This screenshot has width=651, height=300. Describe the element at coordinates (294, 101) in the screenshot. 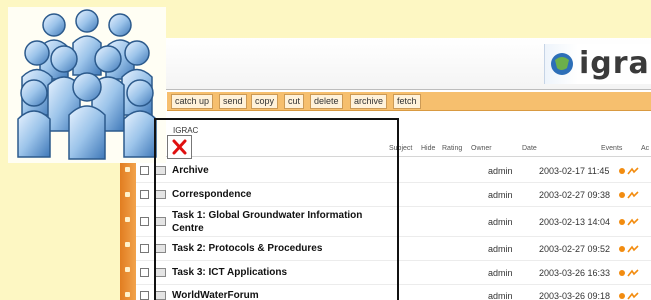

I see `cut-button: cut` at that location.